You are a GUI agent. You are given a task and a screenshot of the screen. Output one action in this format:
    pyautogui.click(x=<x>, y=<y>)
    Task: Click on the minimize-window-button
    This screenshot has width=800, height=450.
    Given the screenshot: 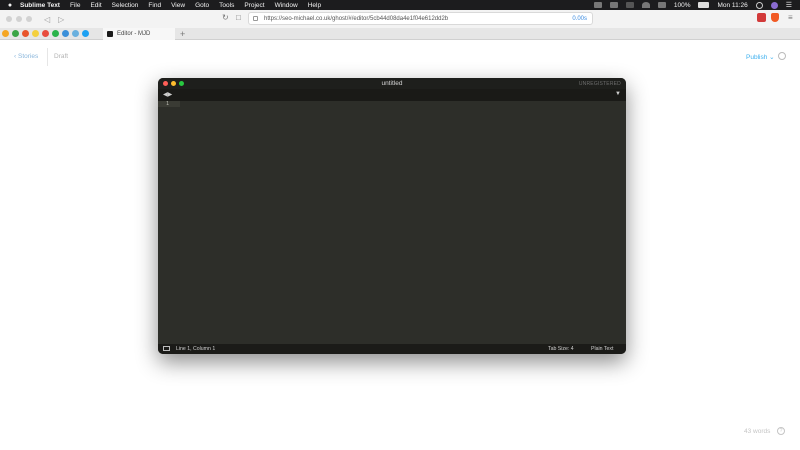 What is the action you would take?
    pyautogui.click(x=19, y=19)
    